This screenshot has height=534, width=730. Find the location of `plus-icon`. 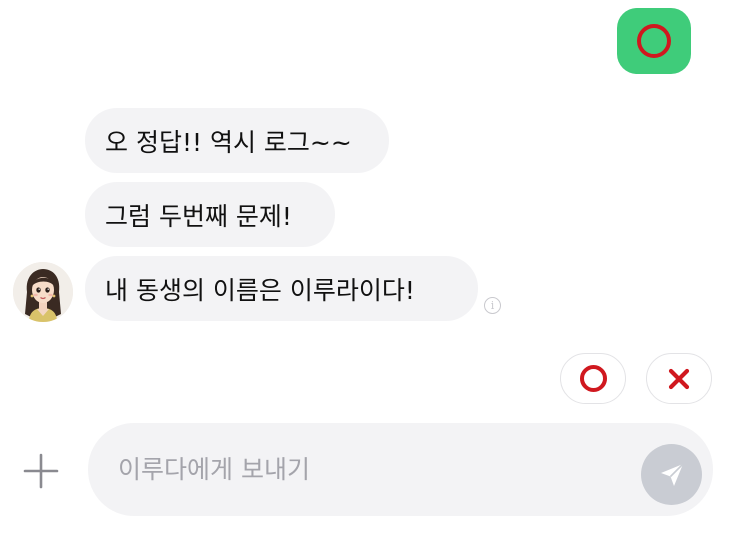

plus-icon is located at coordinates (41, 471).